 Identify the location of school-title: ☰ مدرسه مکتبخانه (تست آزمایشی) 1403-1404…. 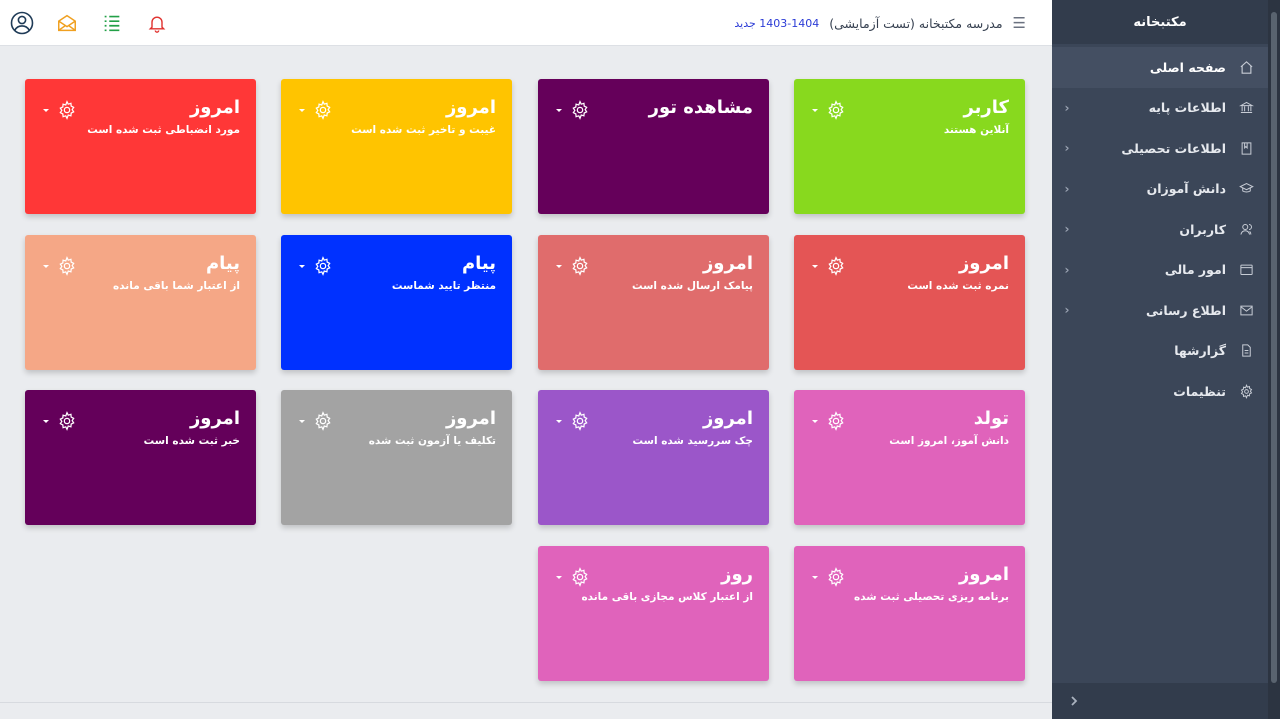
(880, 23).